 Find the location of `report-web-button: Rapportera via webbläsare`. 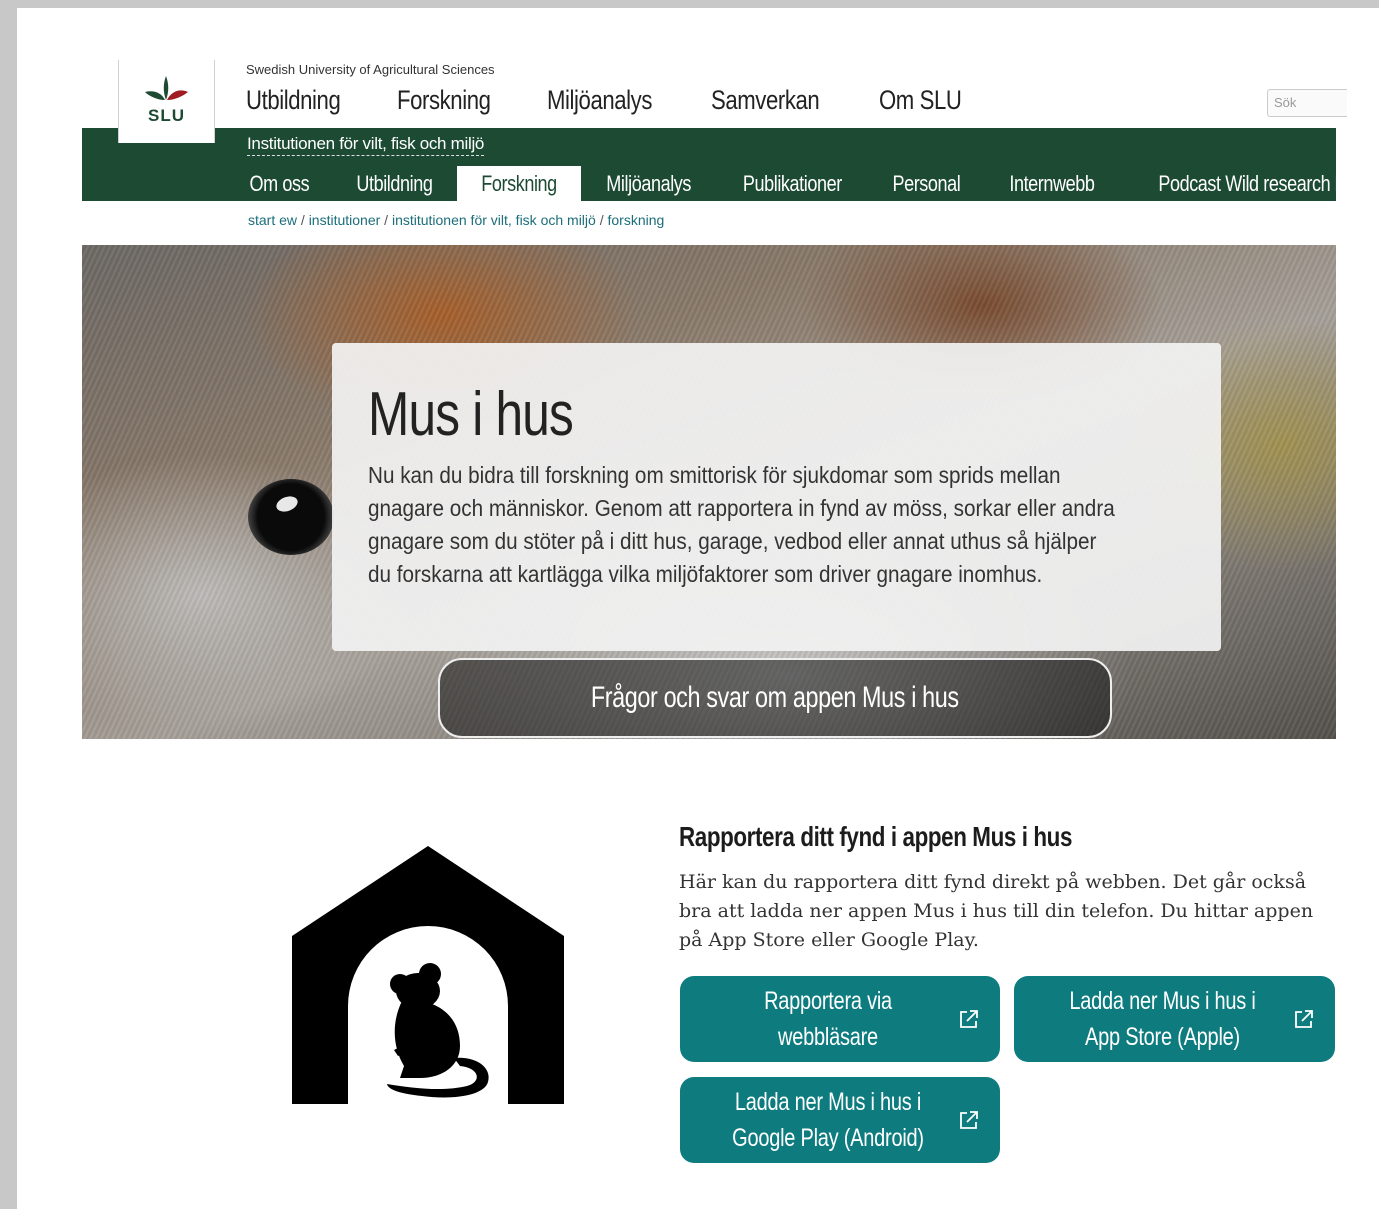

report-web-button: Rapportera via webbläsare is located at coordinates (840, 1019).